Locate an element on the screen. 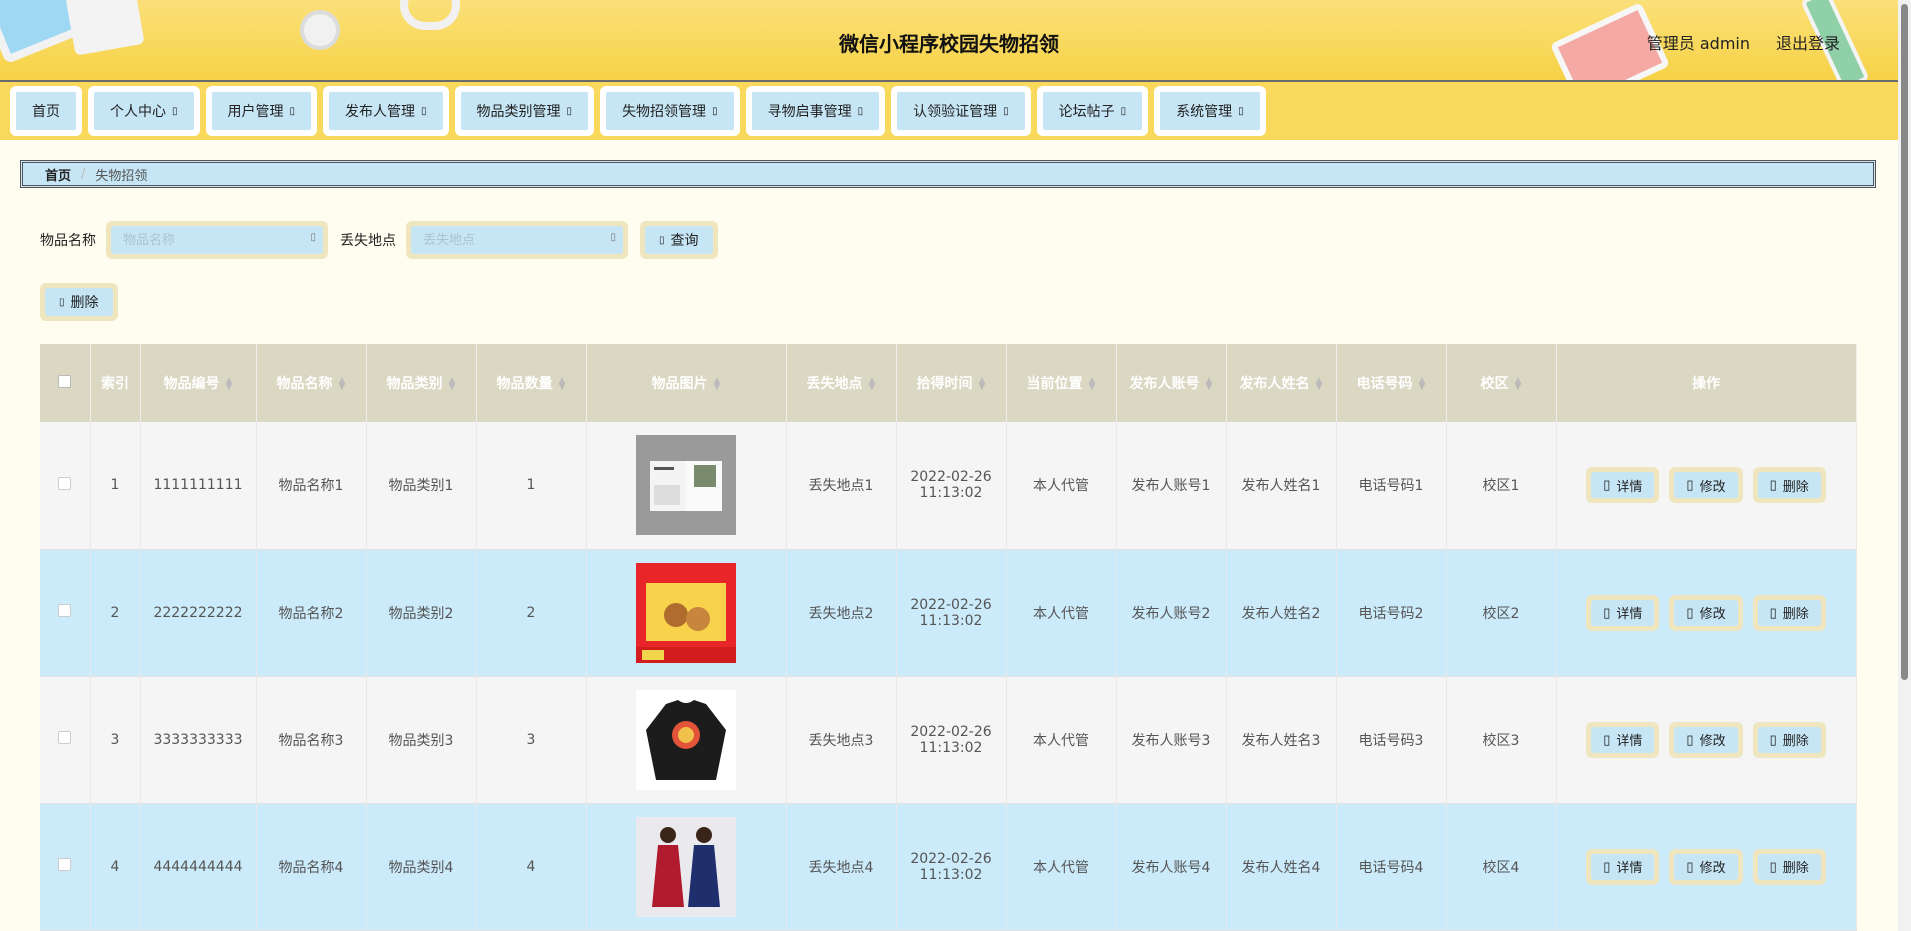 The image size is (1911, 931). nav-item-label: 物品类别管理 is located at coordinates (518, 112).